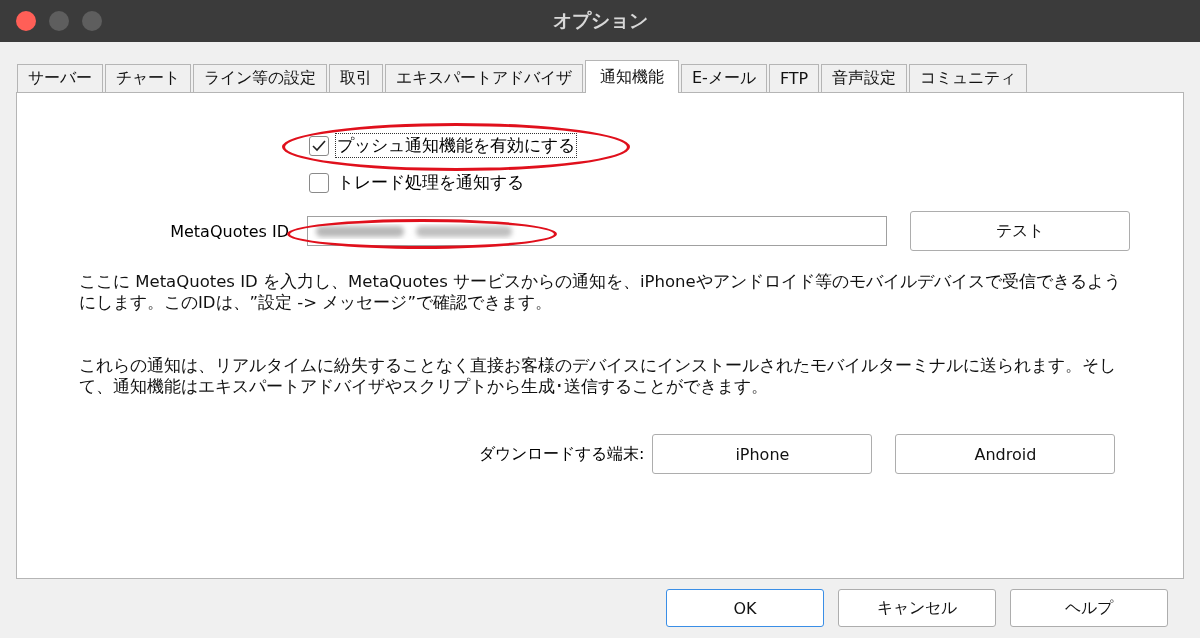  What do you see at coordinates (356, 78) in the screenshot?
I see `tab: 取引` at bounding box center [356, 78].